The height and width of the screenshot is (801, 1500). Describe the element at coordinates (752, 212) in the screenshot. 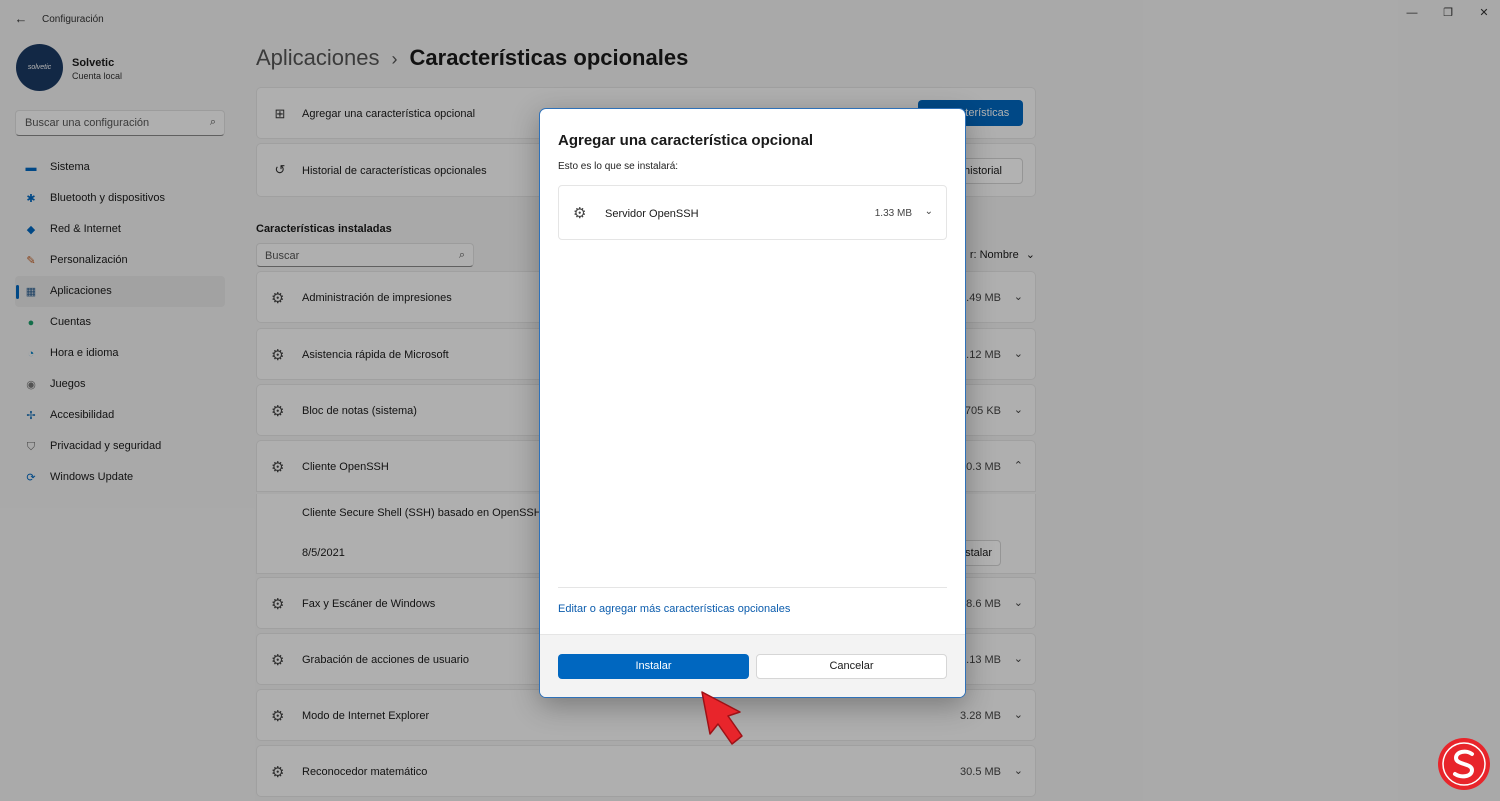

I see `dialog-feature-item: ⚙ Servidor OpenSSH 1.33 MB ⌄` at that location.